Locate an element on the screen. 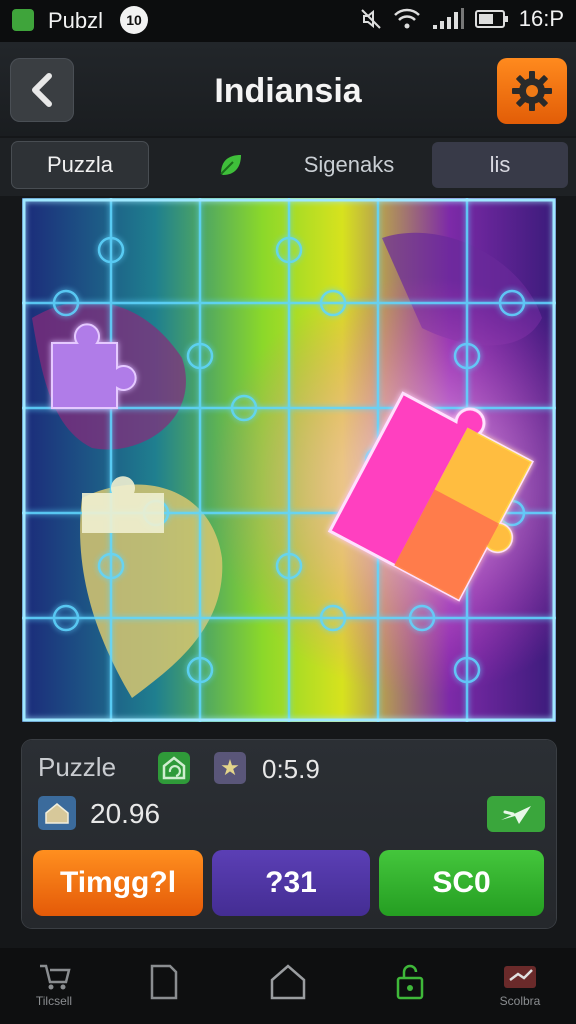 The width and height of the screenshot is (576, 1024). purple-action-button: ?31 is located at coordinates (291, 883).